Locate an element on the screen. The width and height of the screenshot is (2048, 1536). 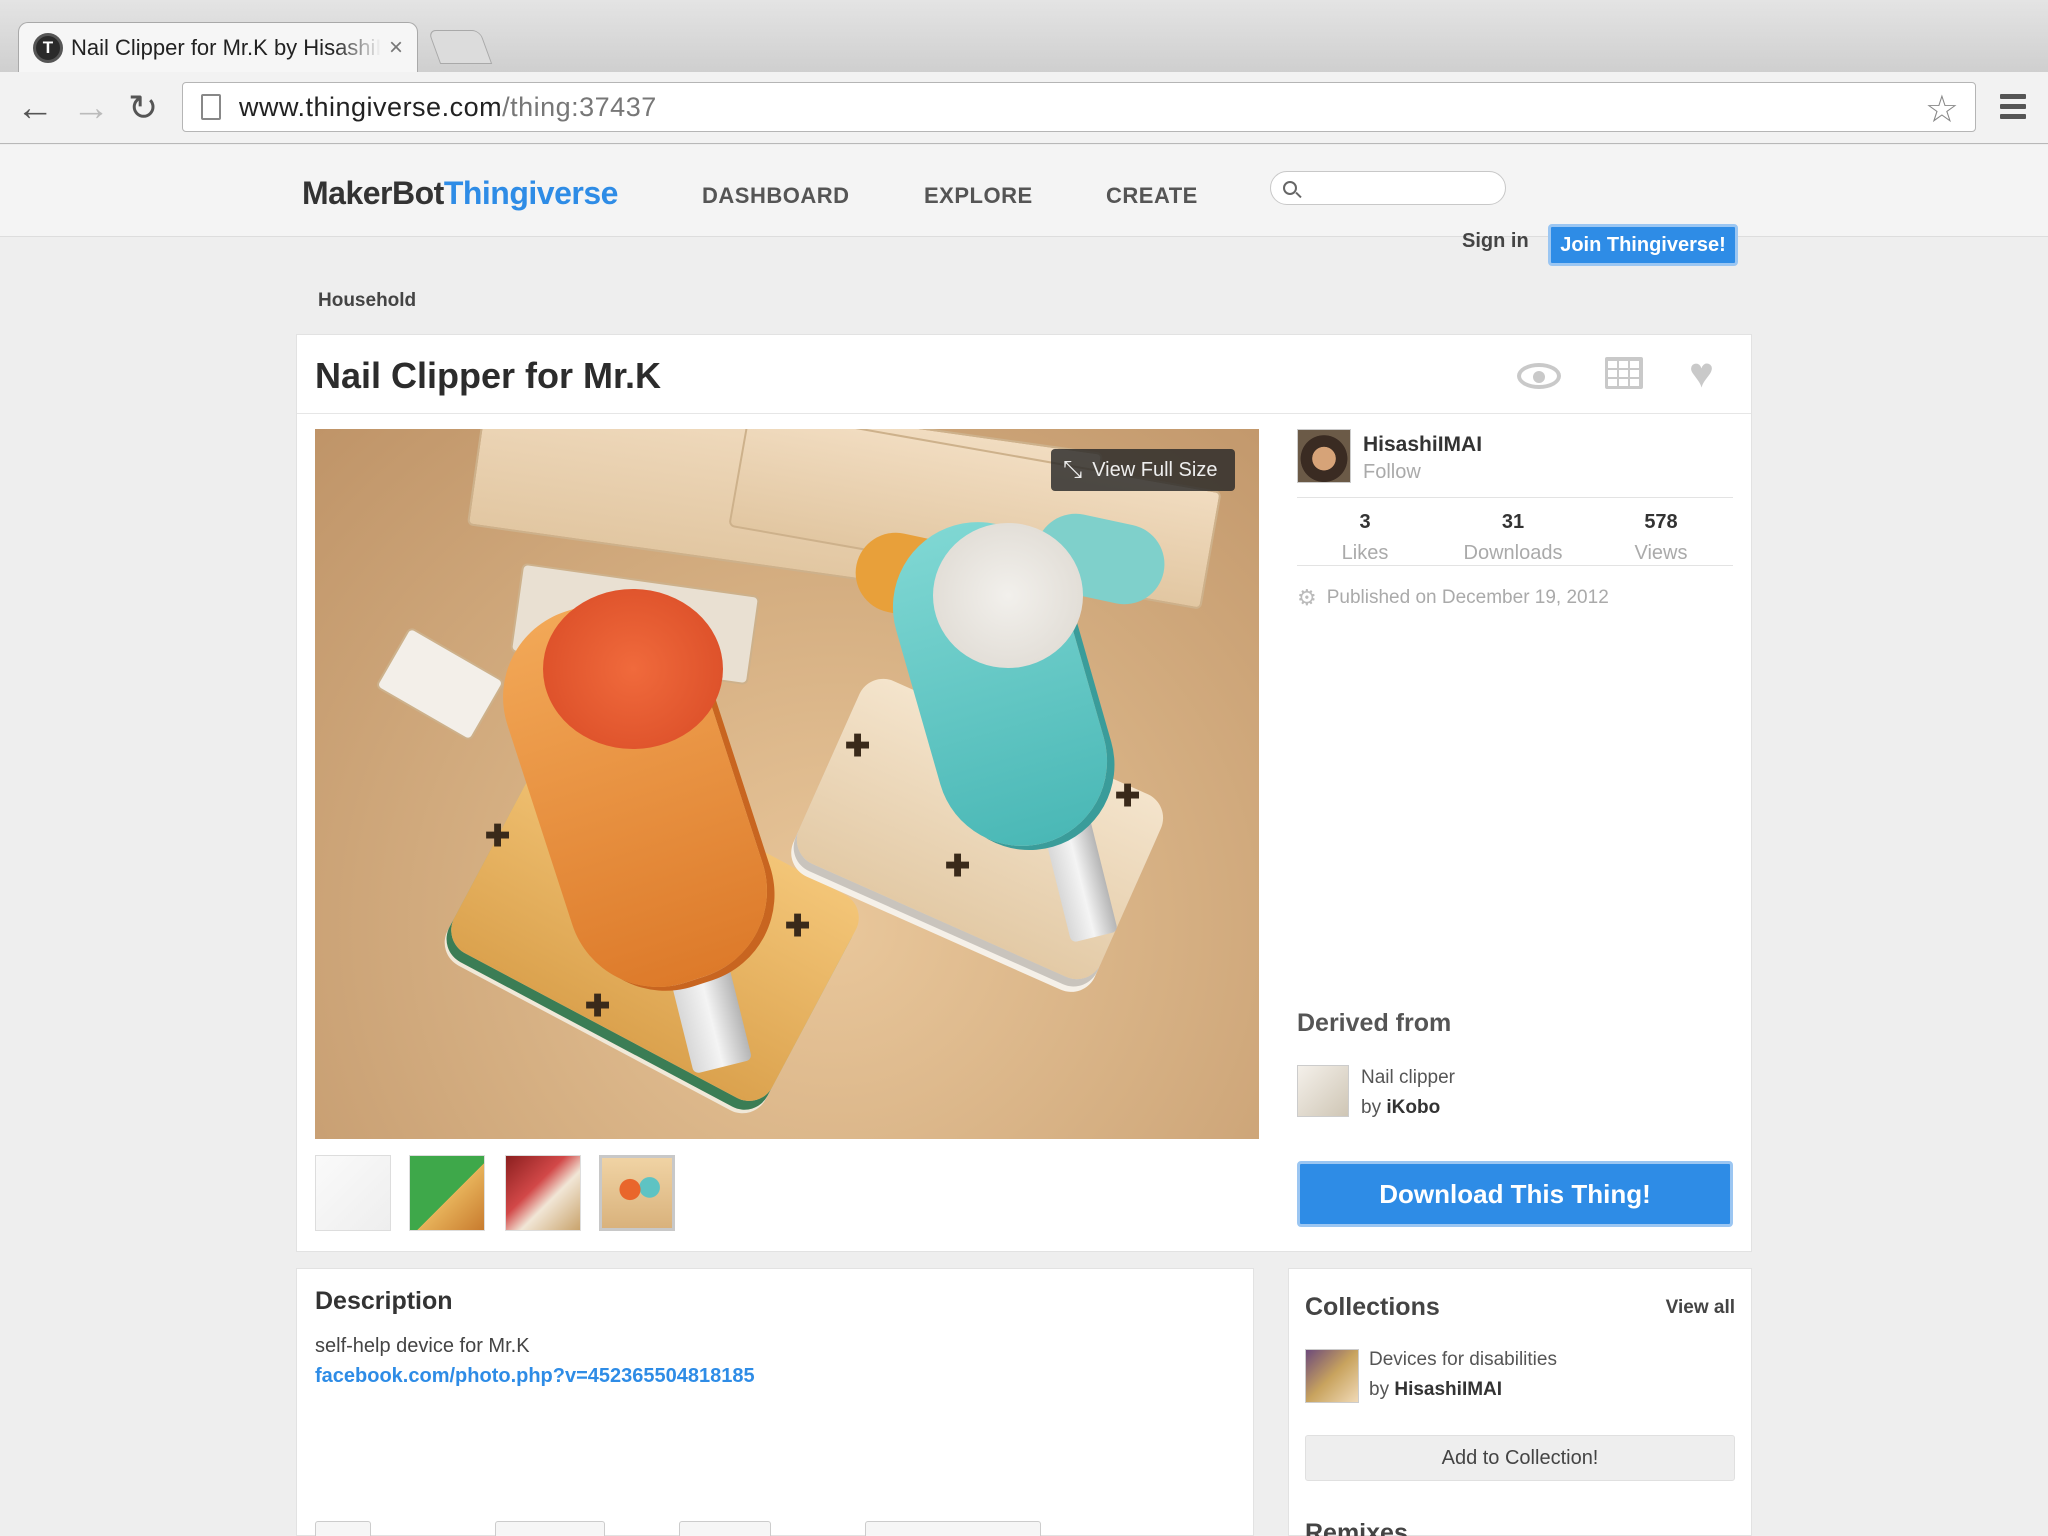
collection-author-link: HisashiIMAI is located at coordinates (1448, 1389).